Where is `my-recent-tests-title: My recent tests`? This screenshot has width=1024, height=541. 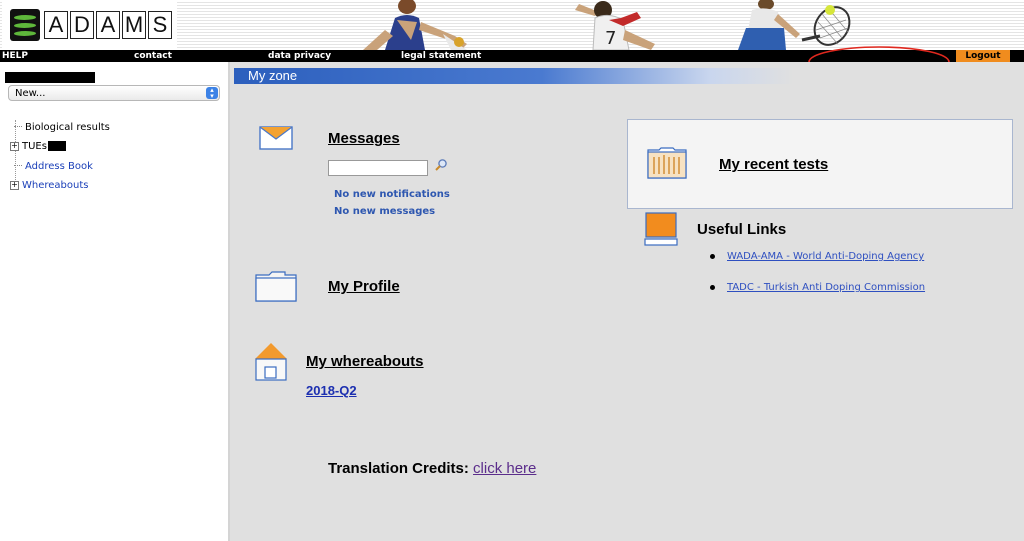 my-recent-tests-title: My recent tests is located at coordinates (773, 164).